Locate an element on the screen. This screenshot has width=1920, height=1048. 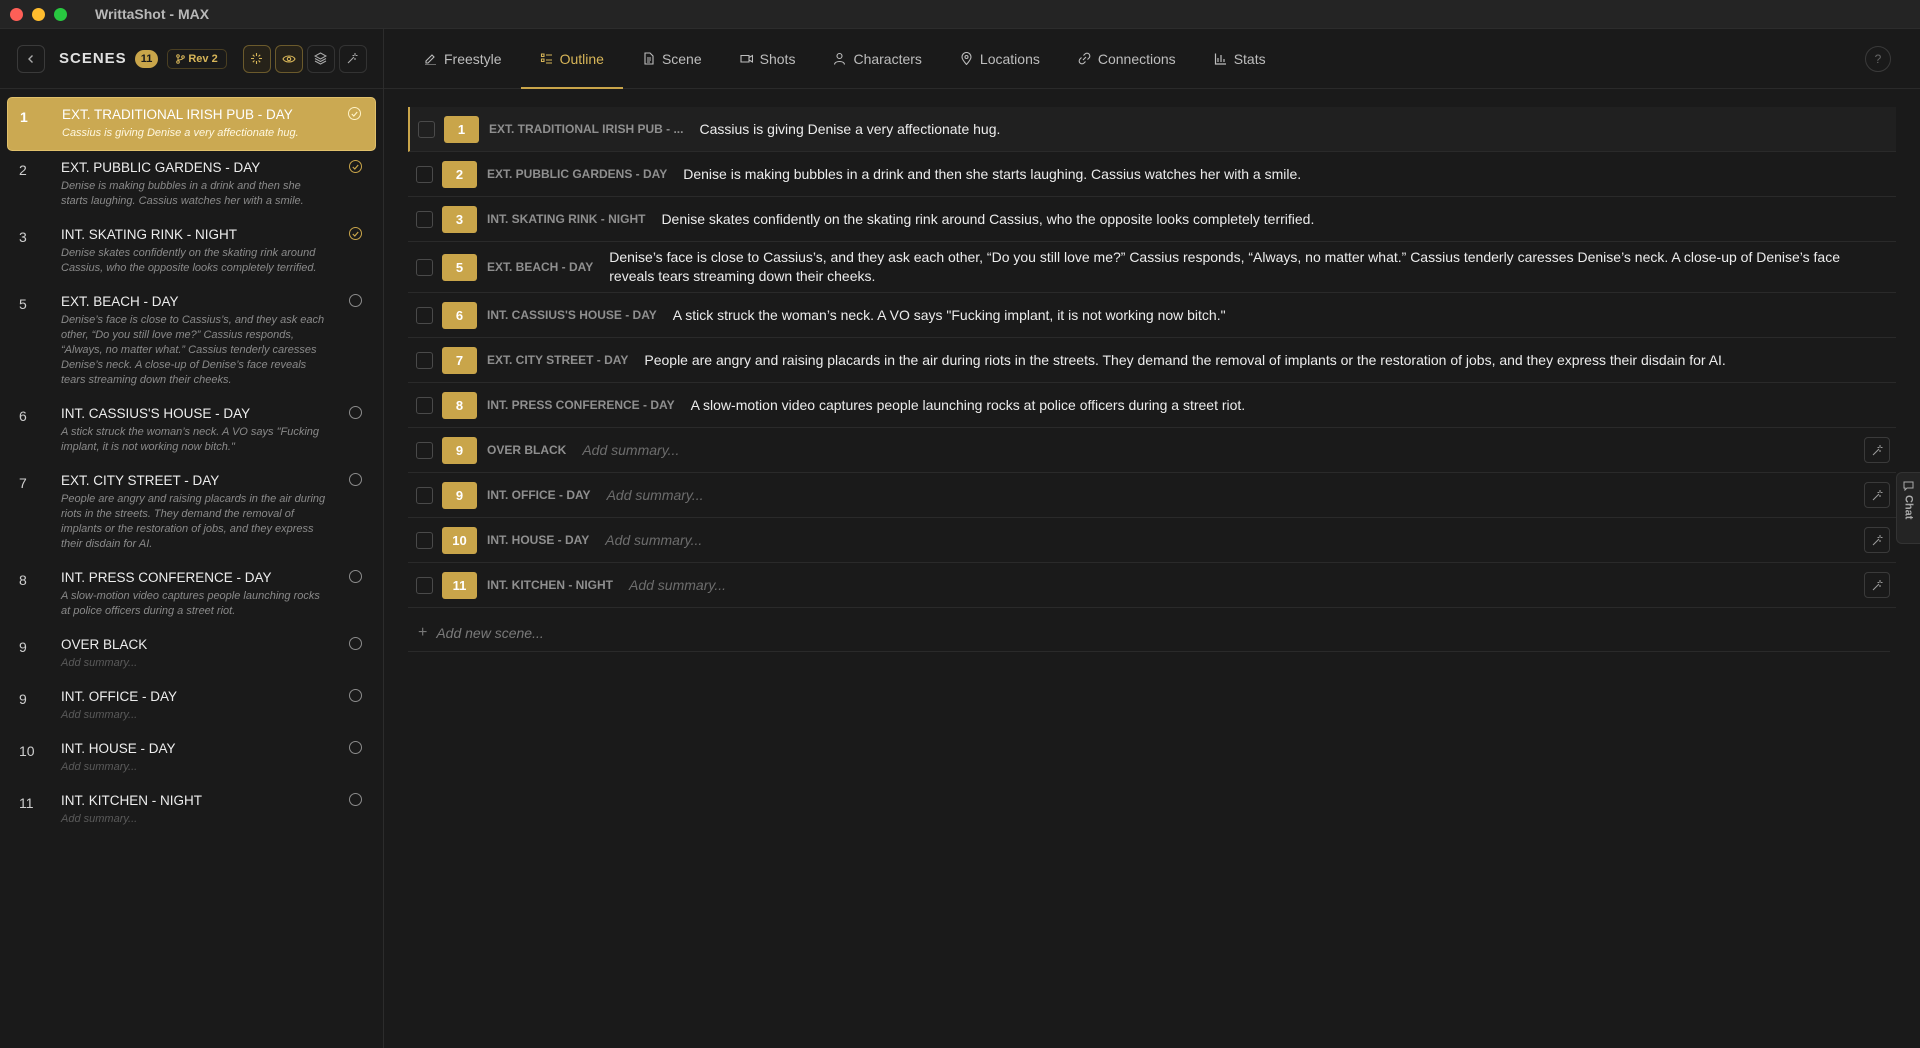
close-window-button is located at coordinates (16, 14).